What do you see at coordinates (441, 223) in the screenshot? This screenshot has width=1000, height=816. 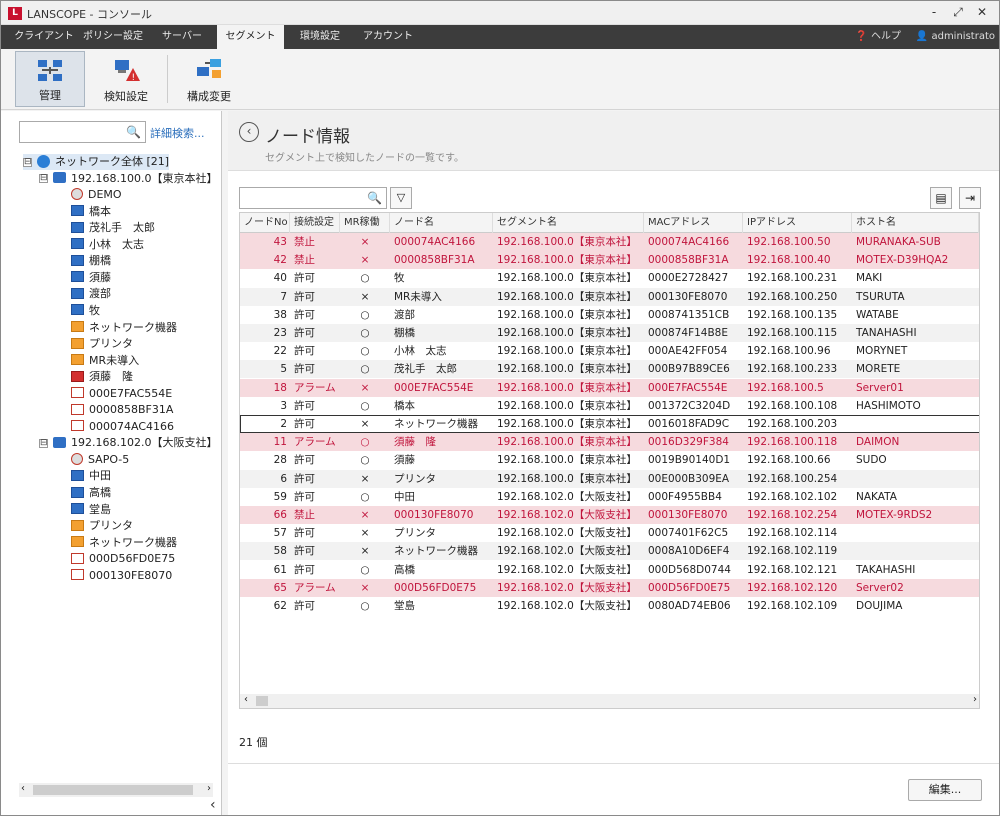 I see `column-header: ノード名` at bounding box center [441, 223].